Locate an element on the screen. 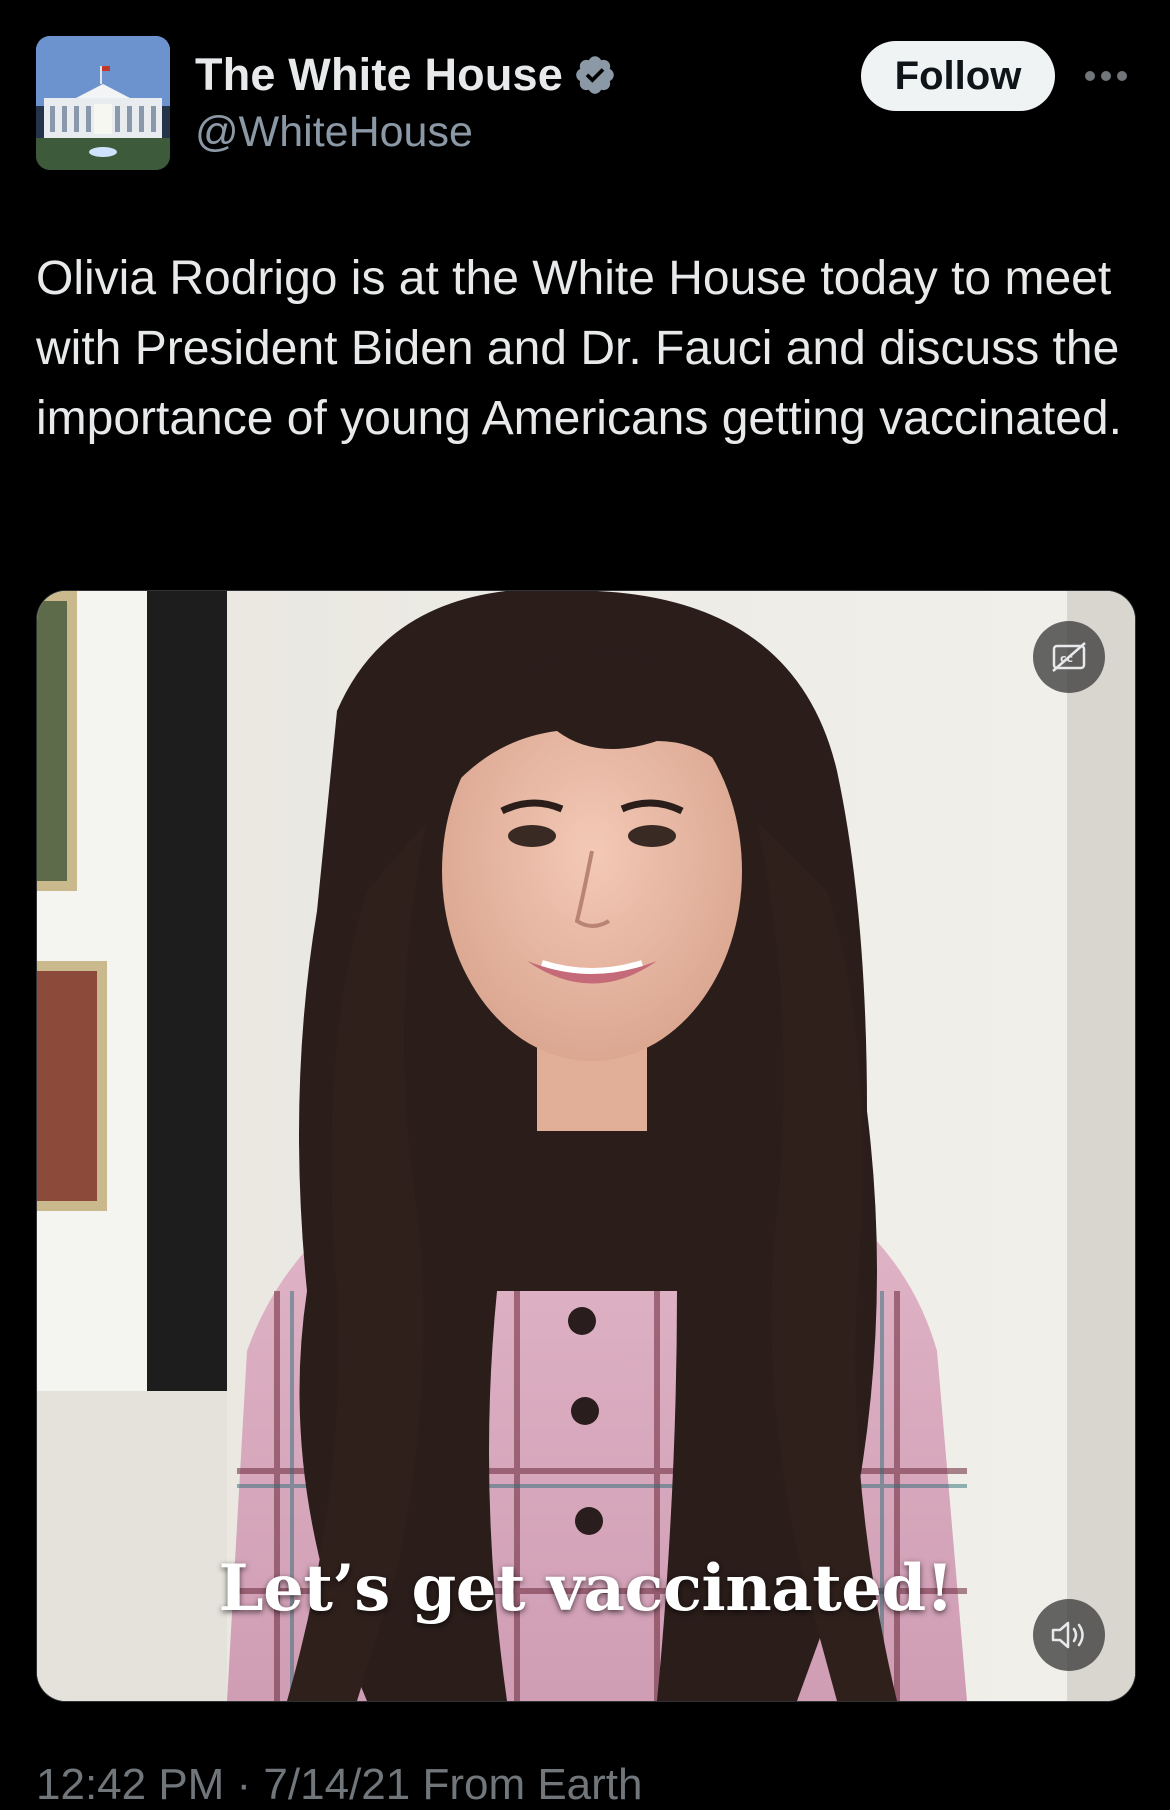  captions-off-icon: cc is located at coordinates (1069, 657).